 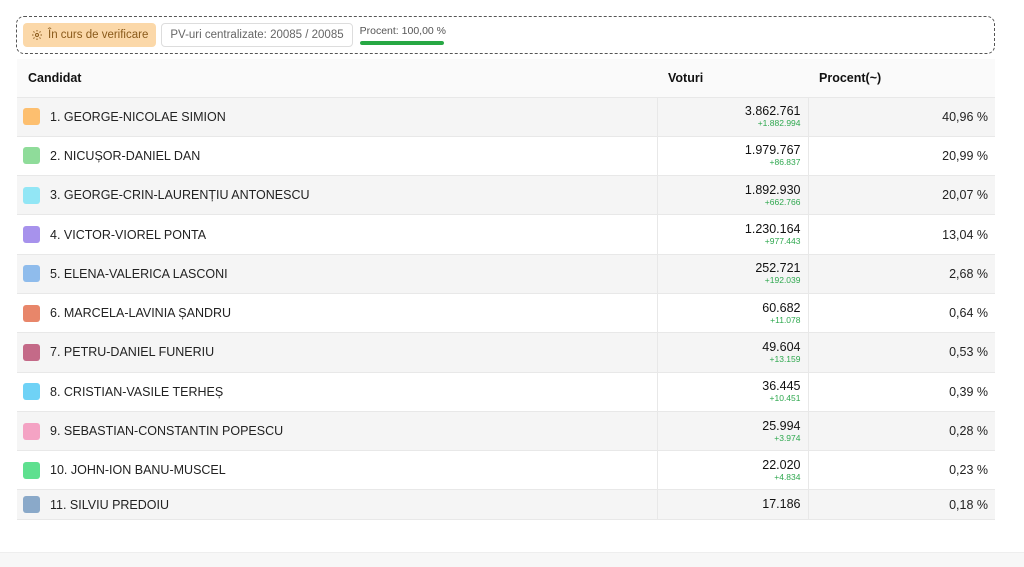 I want to click on candidate-name: 9. SEBASTIAN-CONSTANTIN POPESCU, so click(x=167, y=431).